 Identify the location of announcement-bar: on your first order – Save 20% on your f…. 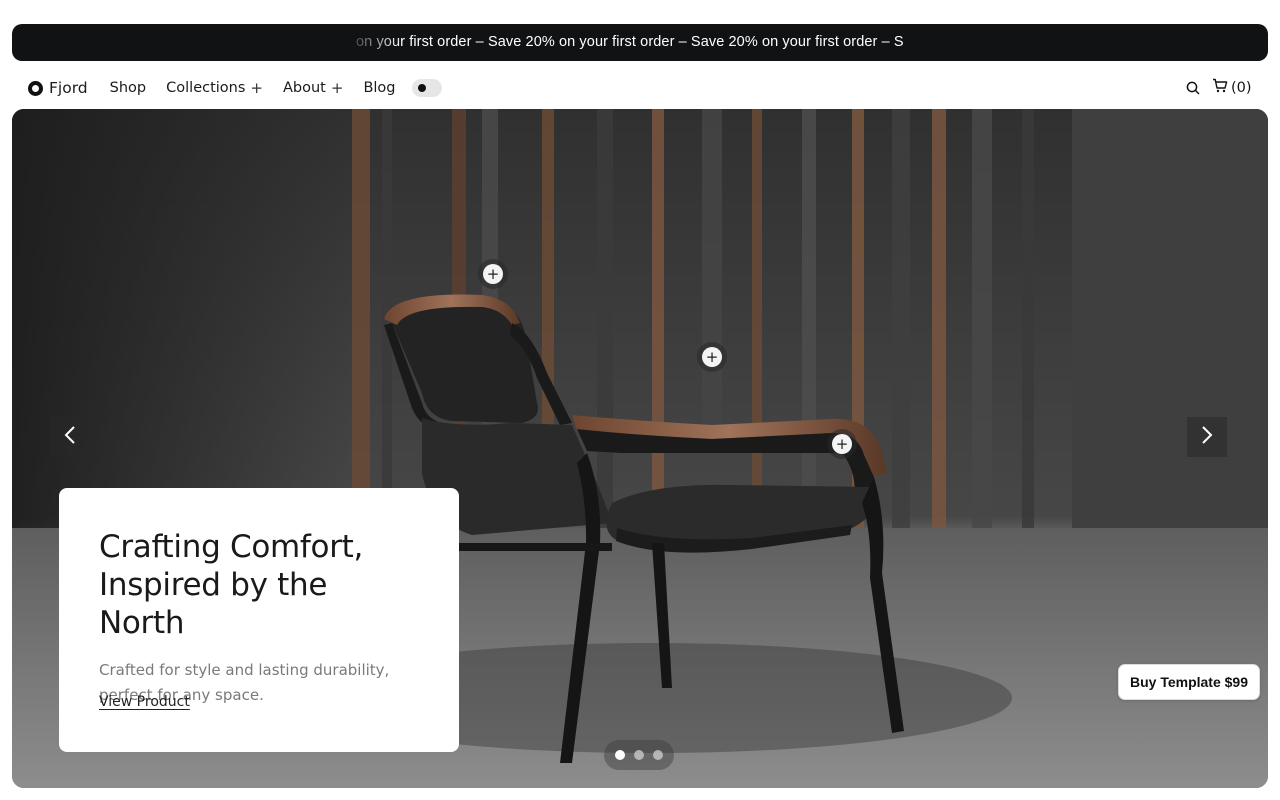
(640, 42).